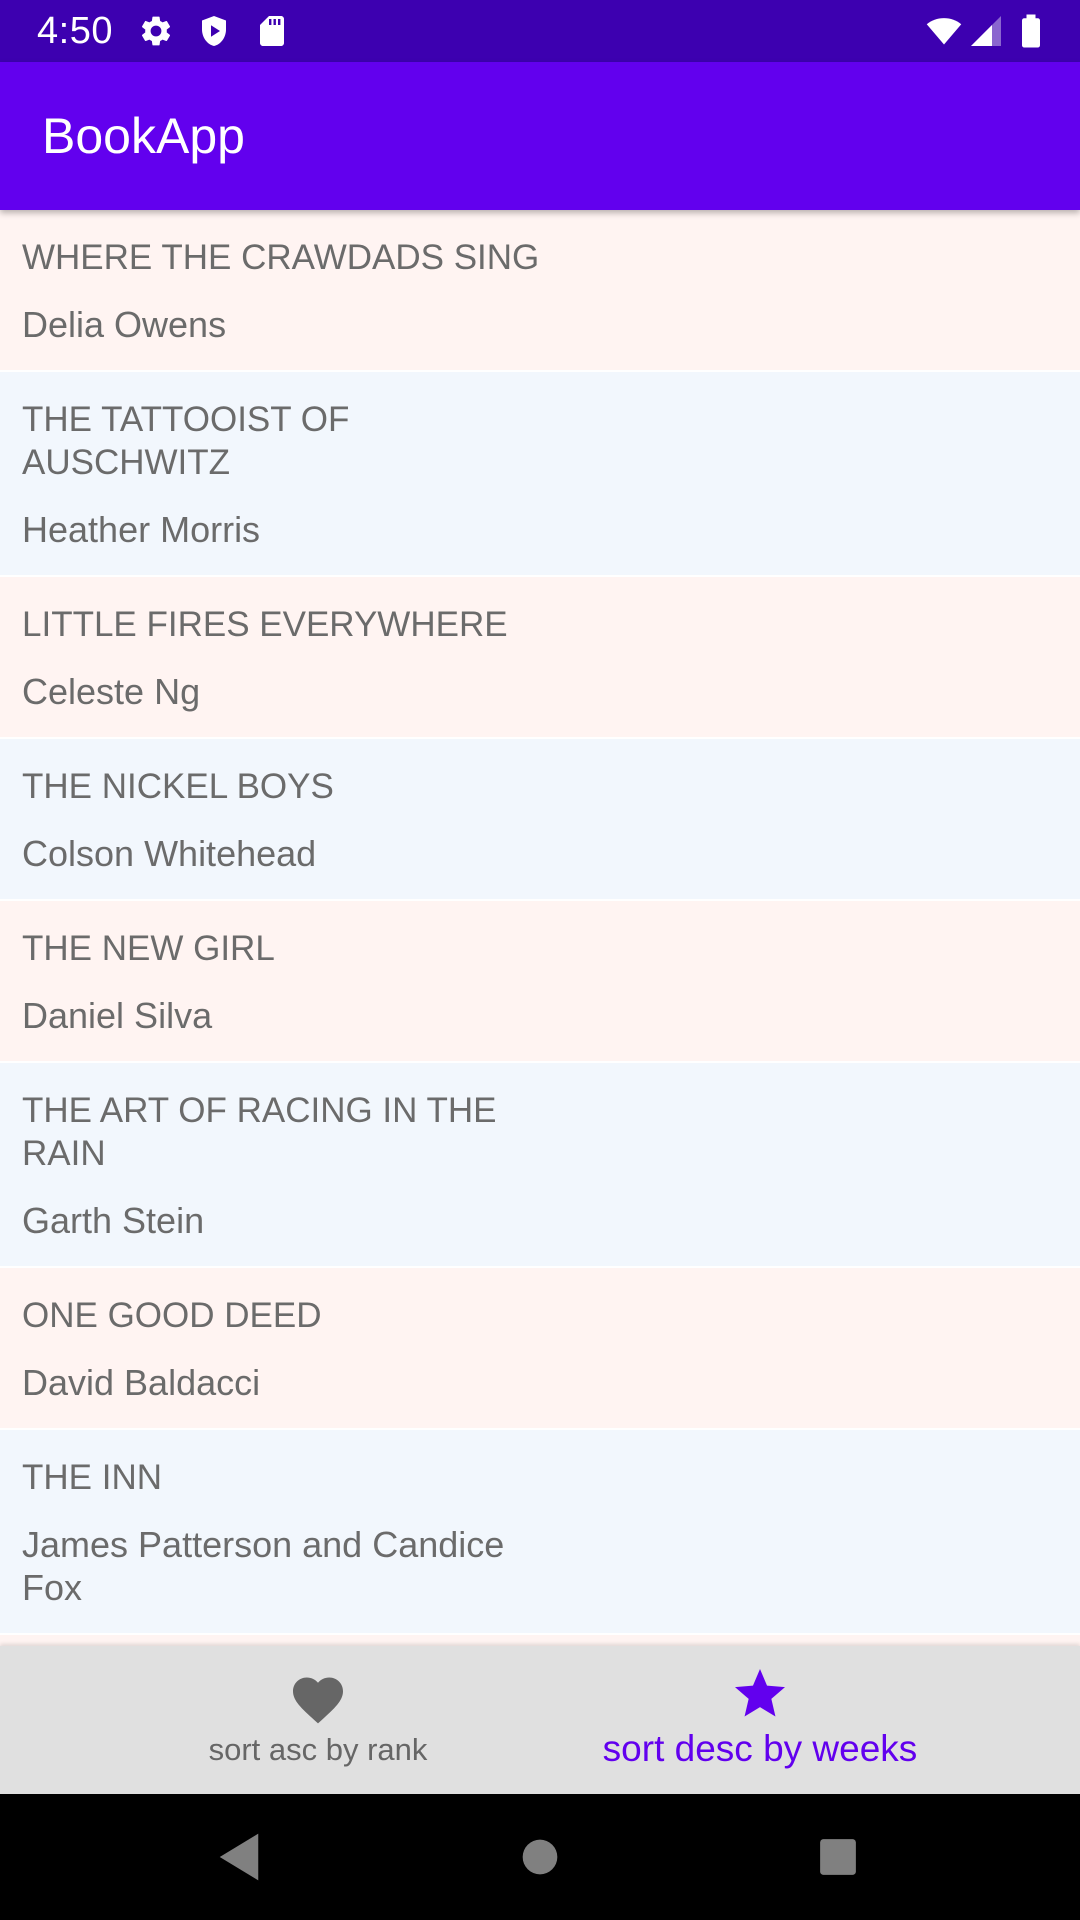 Image resolution: width=1080 pixels, height=1920 pixels. Describe the element at coordinates (540, 1531) in the screenshot. I see `book-list-item: THE INN James Patterson and Candice Fox` at that location.